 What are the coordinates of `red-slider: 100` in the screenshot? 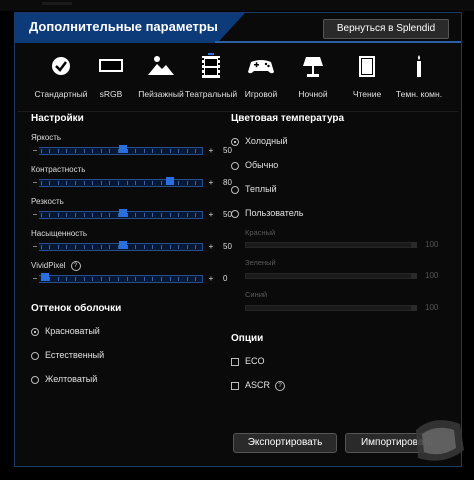 It's located at (350, 245).